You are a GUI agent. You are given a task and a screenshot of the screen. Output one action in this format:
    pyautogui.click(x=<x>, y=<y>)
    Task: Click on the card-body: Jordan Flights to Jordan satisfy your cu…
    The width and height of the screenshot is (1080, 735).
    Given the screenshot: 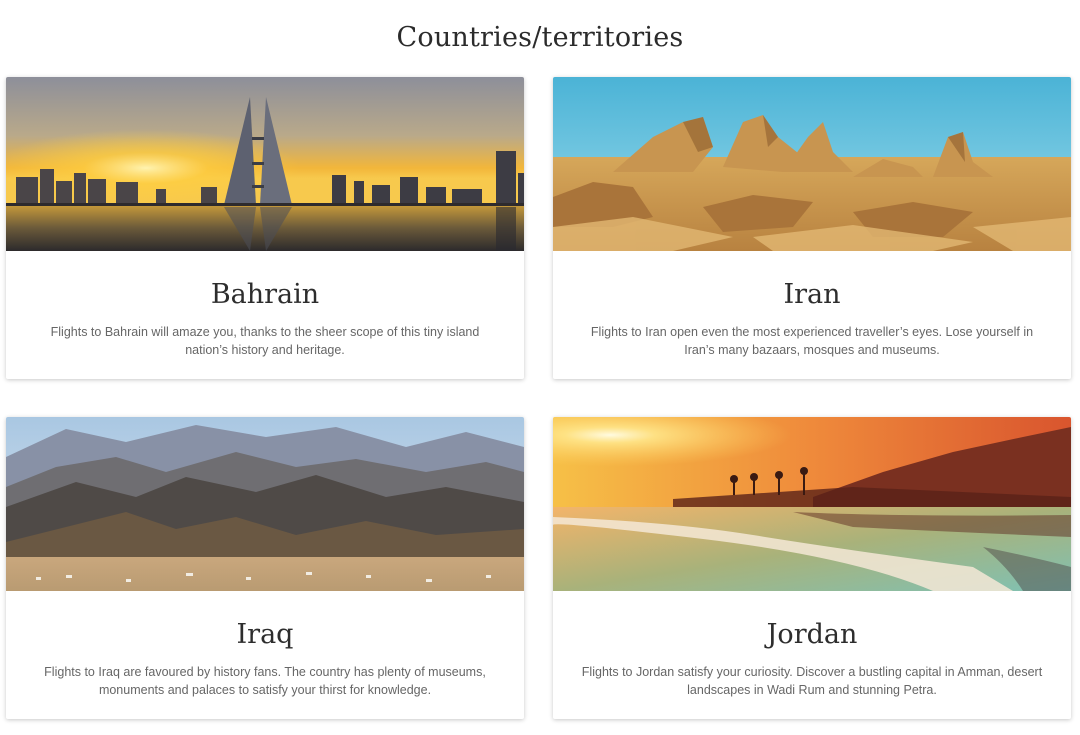 What is the action you would take?
    pyautogui.click(x=812, y=655)
    